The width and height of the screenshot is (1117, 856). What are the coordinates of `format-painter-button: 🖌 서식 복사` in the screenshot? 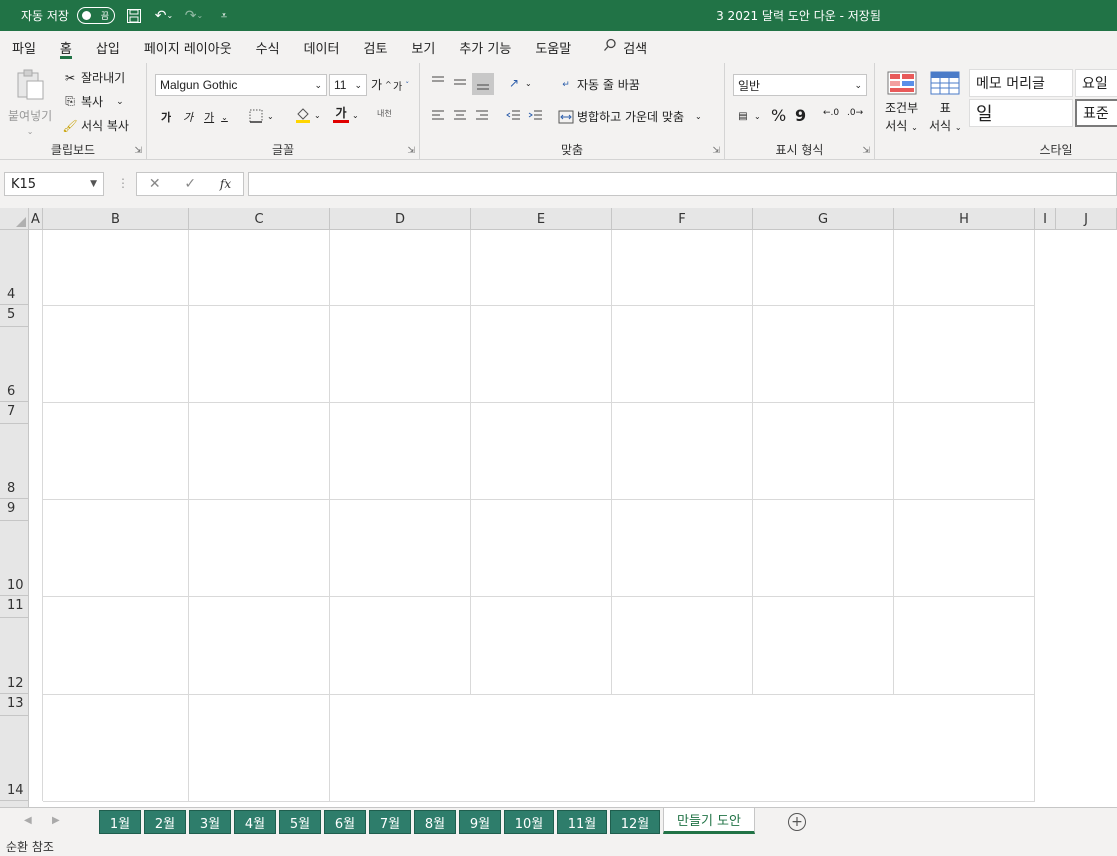 It's located at (95, 125).